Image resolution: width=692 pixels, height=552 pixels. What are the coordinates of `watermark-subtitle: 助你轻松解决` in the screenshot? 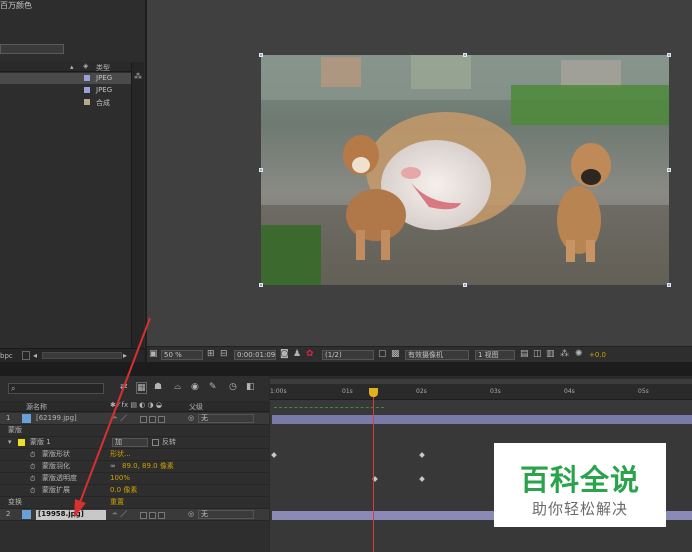 It's located at (579, 509).